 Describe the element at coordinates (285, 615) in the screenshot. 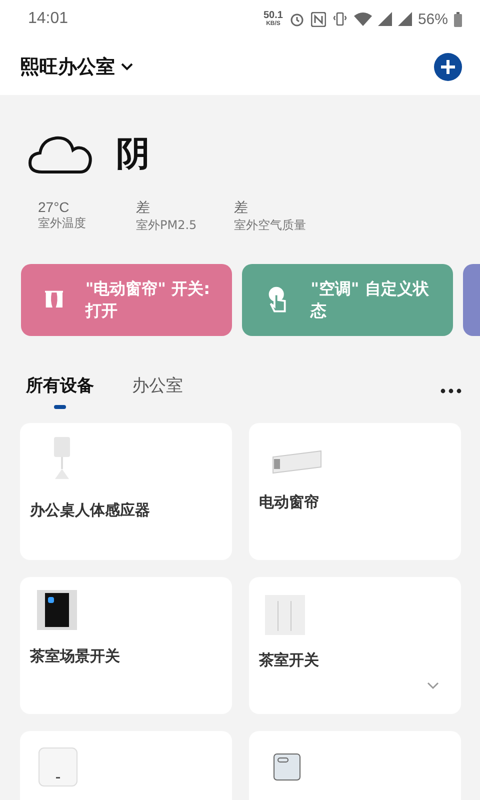

I see `wall-switch-icon` at that location.